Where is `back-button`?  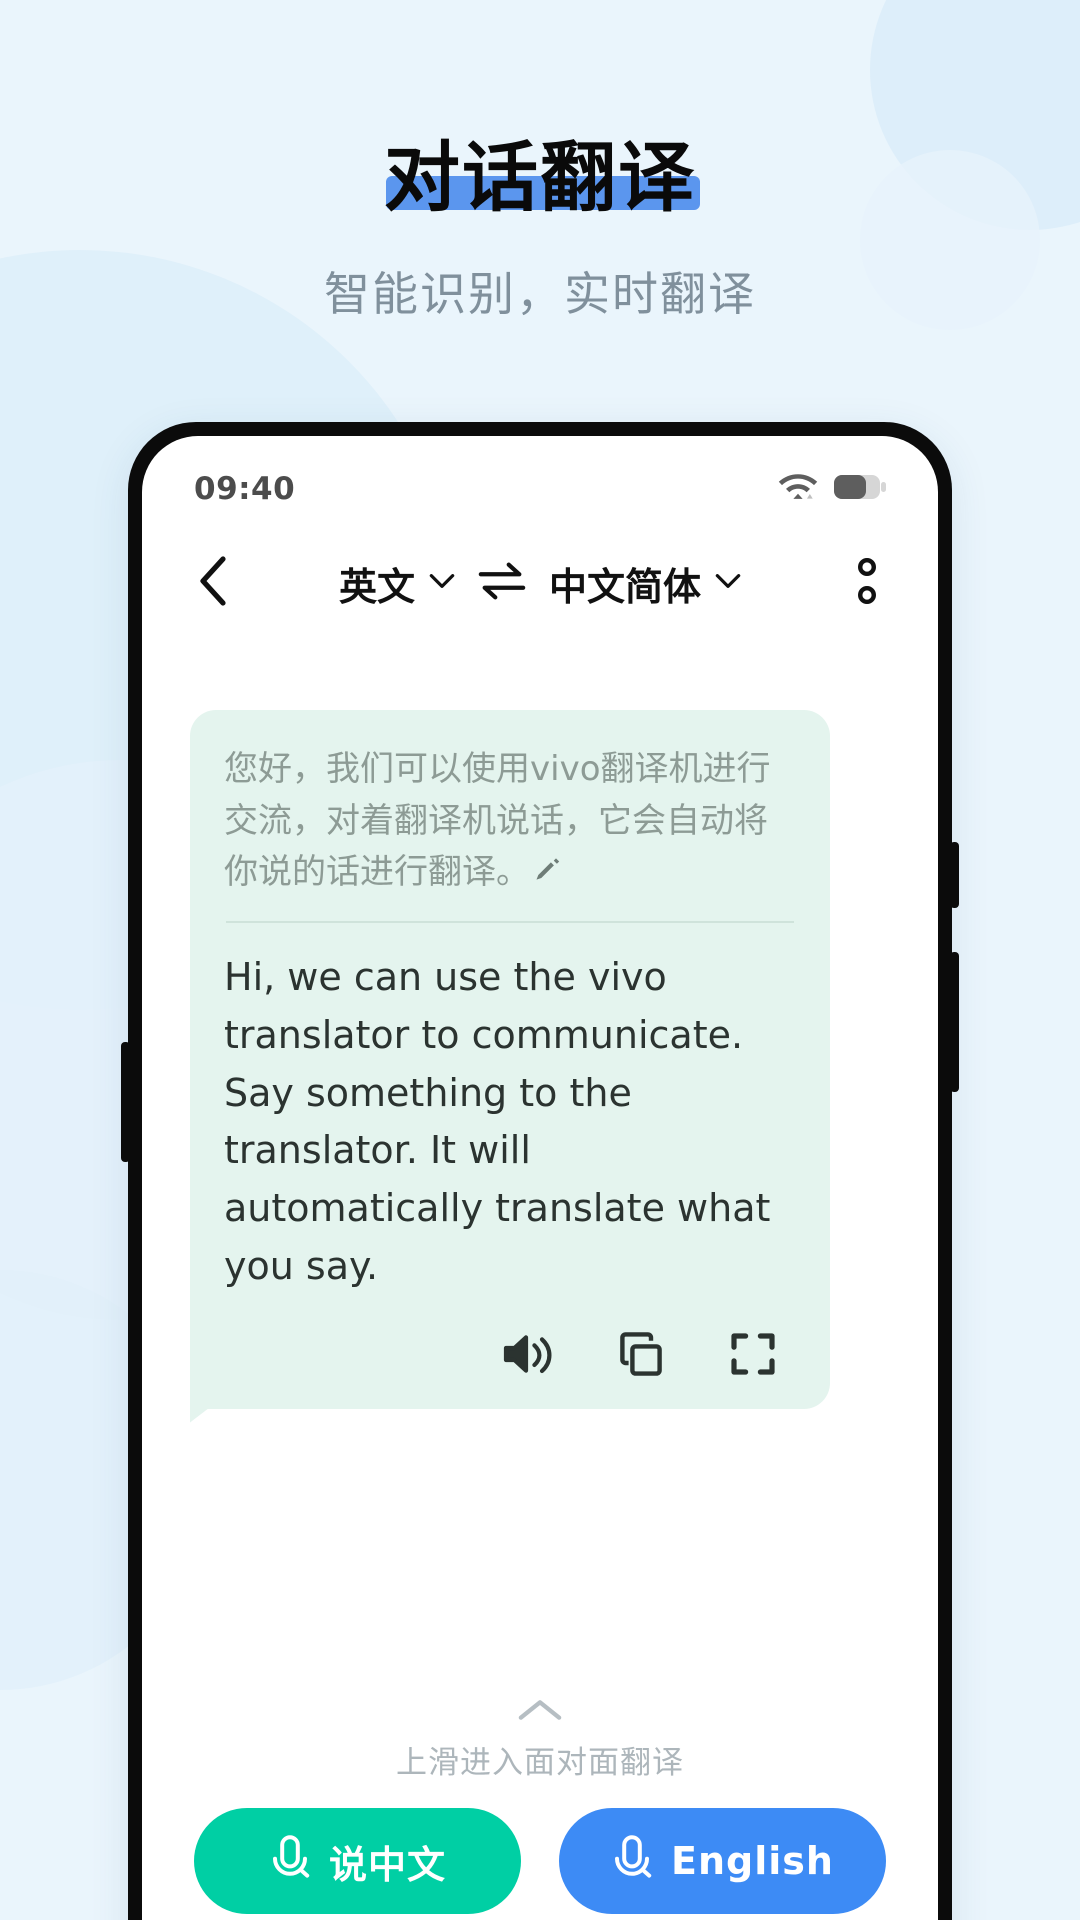 back-button is located at coordinates (213, 583).